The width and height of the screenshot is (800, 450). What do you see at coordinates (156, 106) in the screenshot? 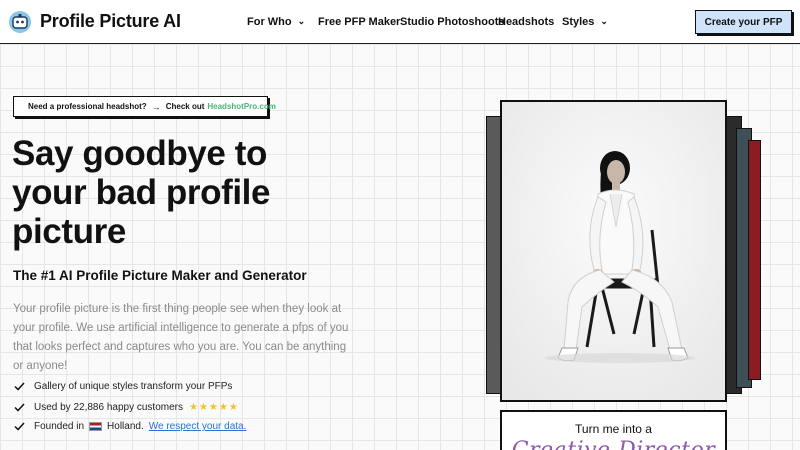
I see `arrow-right-icon: →` at bounding box center [156, 106].